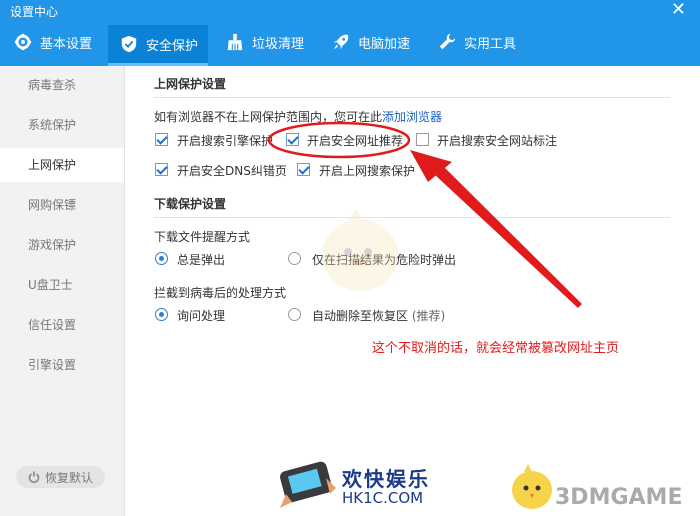  Describe the element at coordinates (619, 497) in the screenshot. I see `watermark-brand: 3DMGAME` at that location.